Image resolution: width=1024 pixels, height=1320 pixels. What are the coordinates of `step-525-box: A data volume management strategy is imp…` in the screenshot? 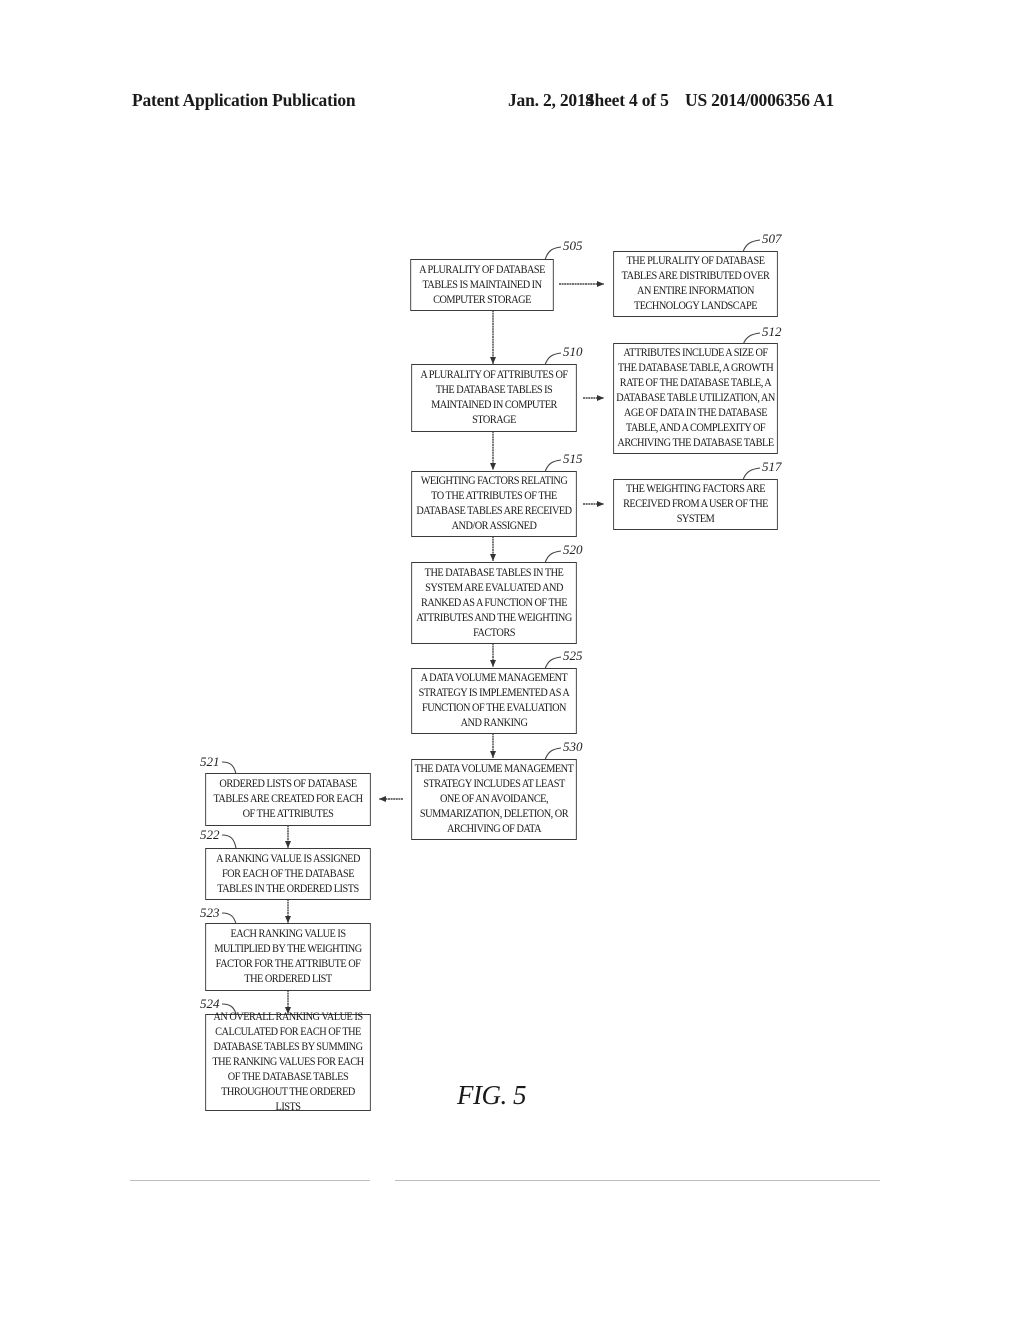 It's located at (494, 701).